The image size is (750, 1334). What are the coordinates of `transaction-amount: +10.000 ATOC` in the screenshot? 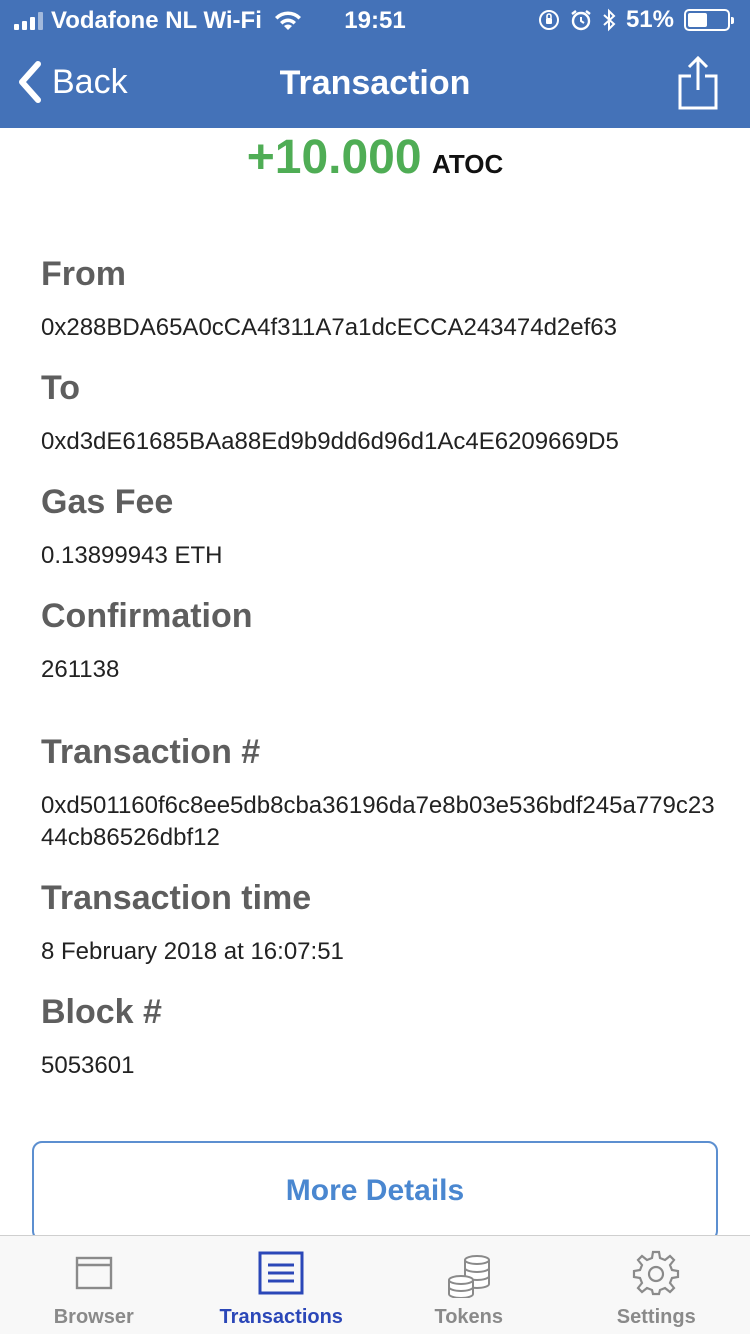 It's located at (375, 157).